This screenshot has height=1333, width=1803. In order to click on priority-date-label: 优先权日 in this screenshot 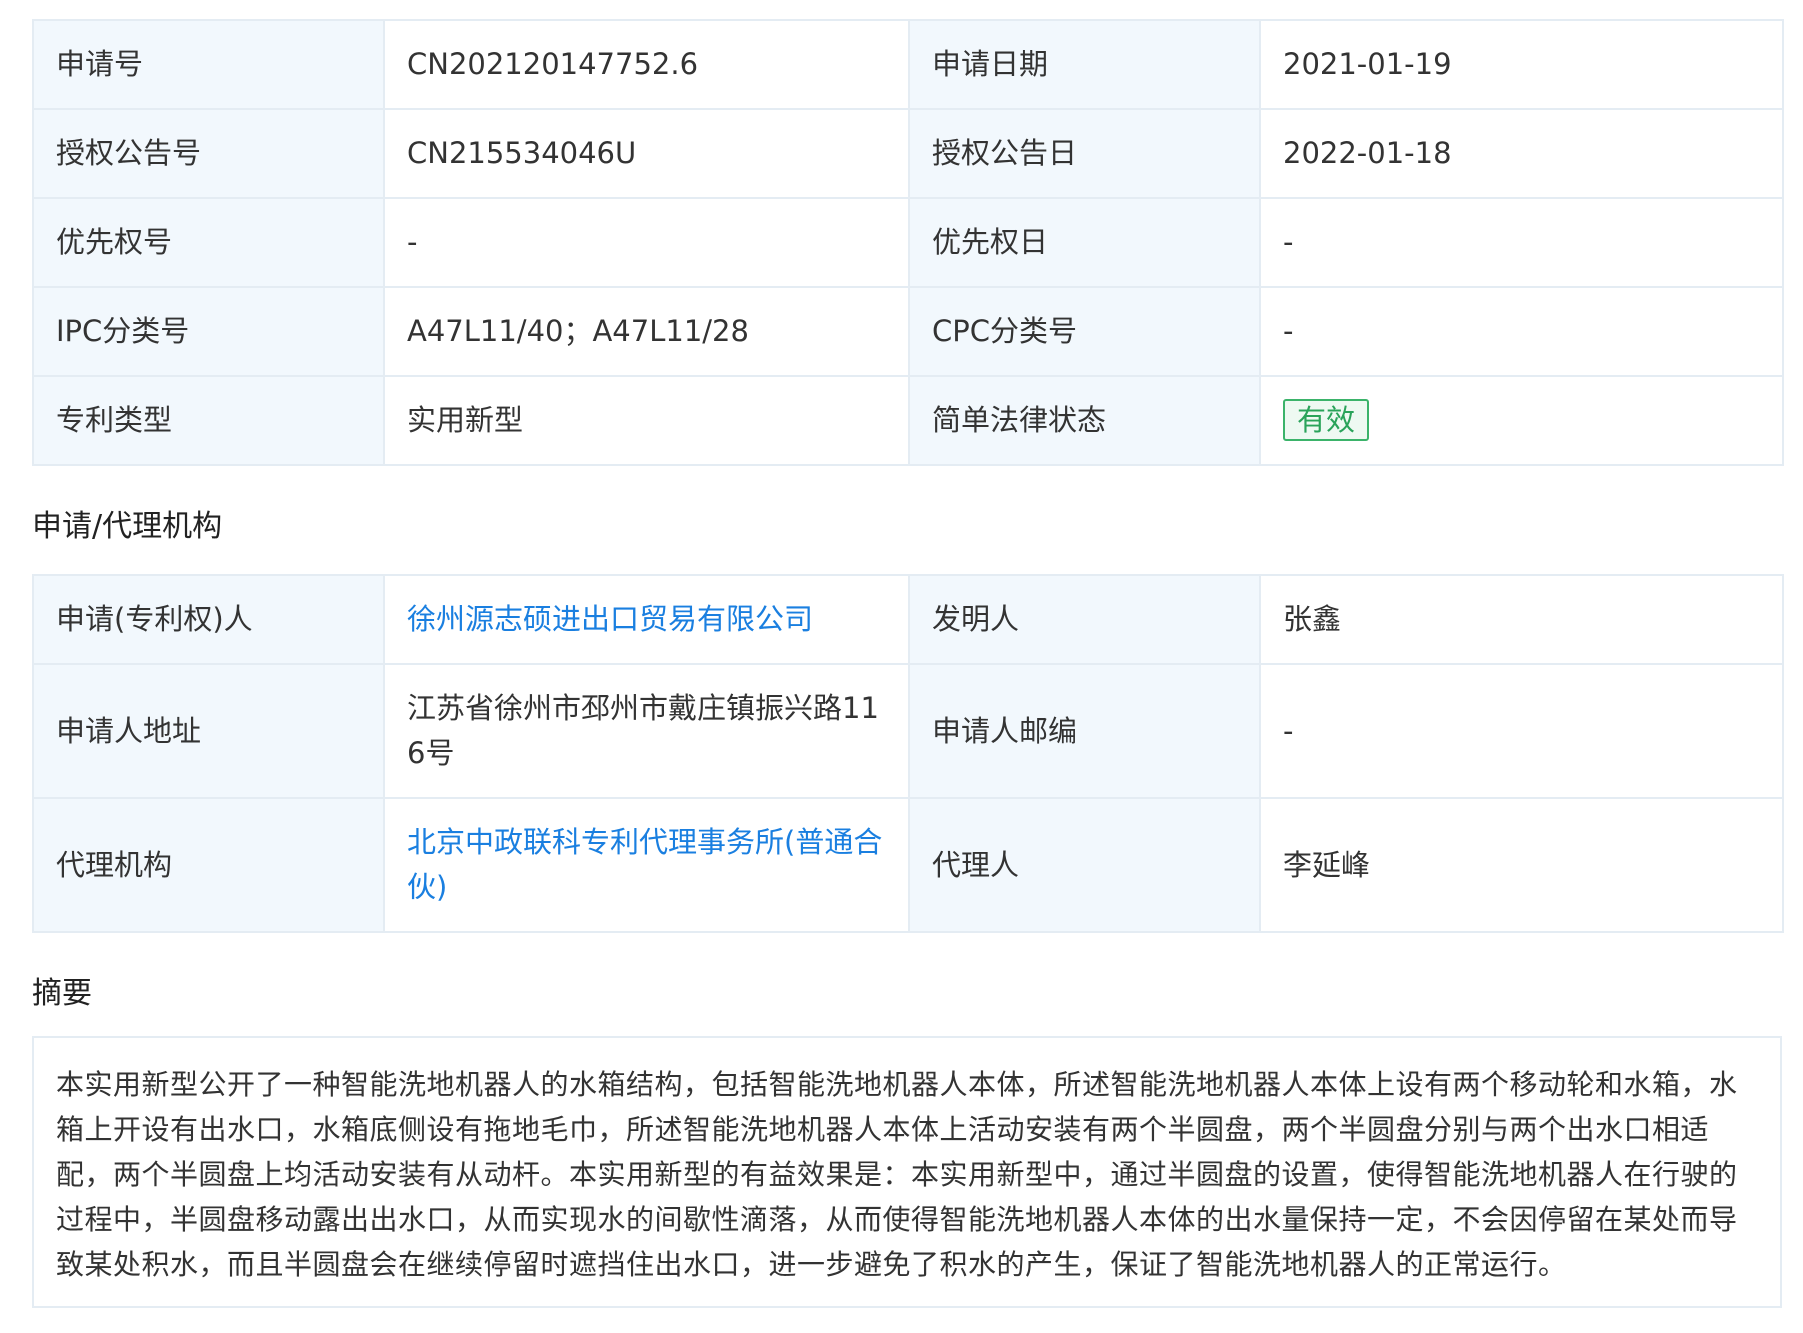, I will do `click(1084, 242)`.